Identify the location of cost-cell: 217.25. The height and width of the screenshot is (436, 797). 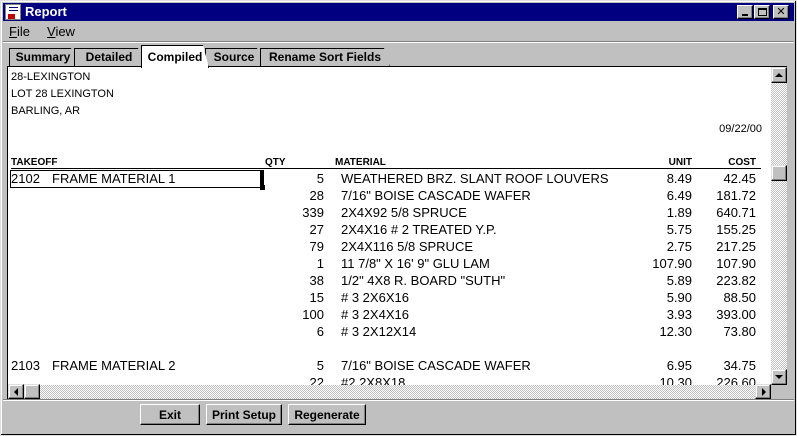
(736, 246).